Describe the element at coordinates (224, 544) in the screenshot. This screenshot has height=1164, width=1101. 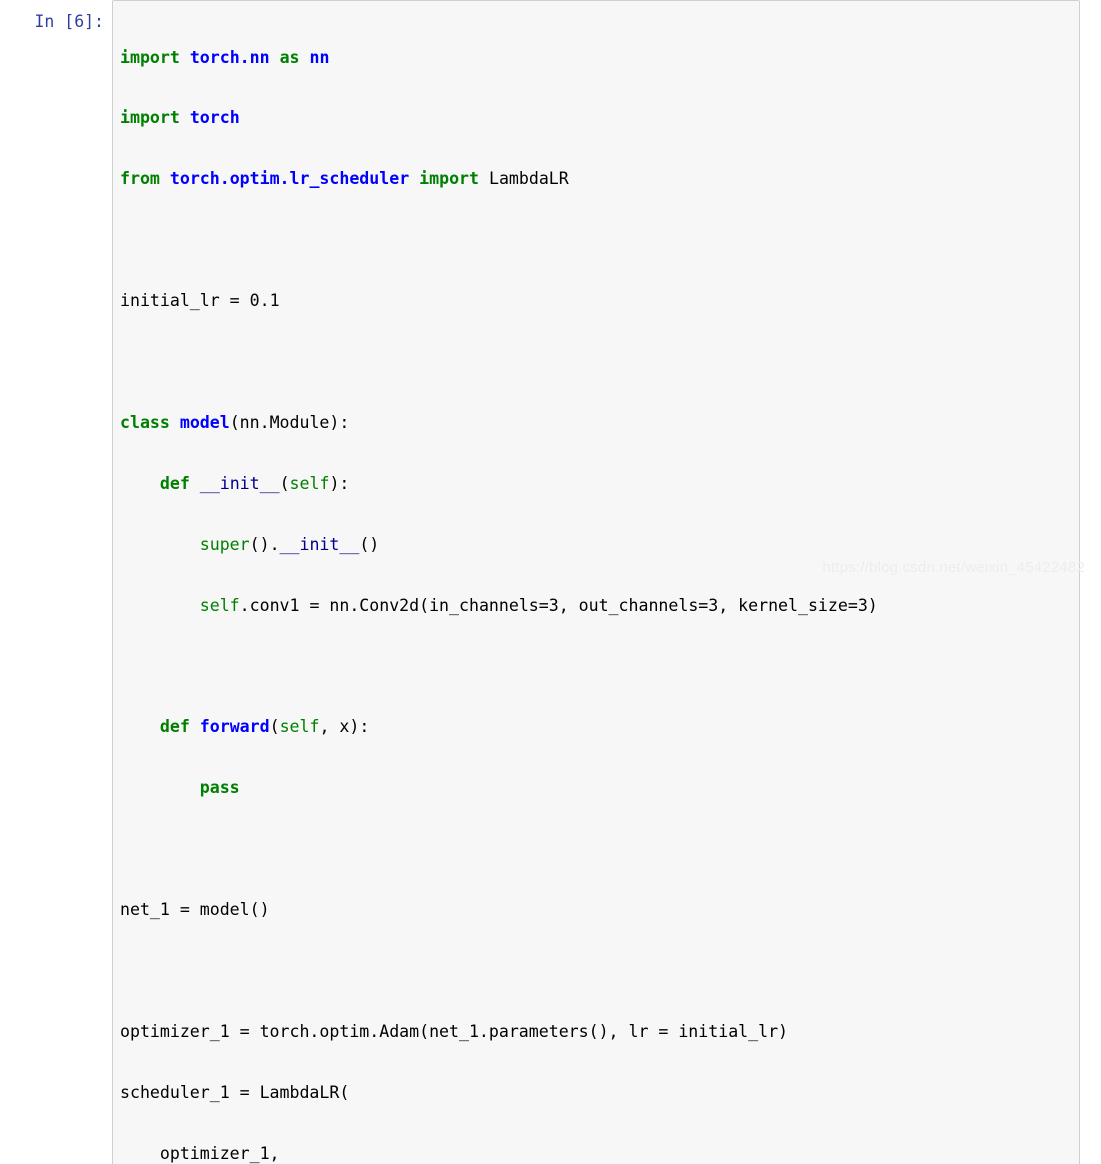
I see `token-builtin-super: super` at that location.